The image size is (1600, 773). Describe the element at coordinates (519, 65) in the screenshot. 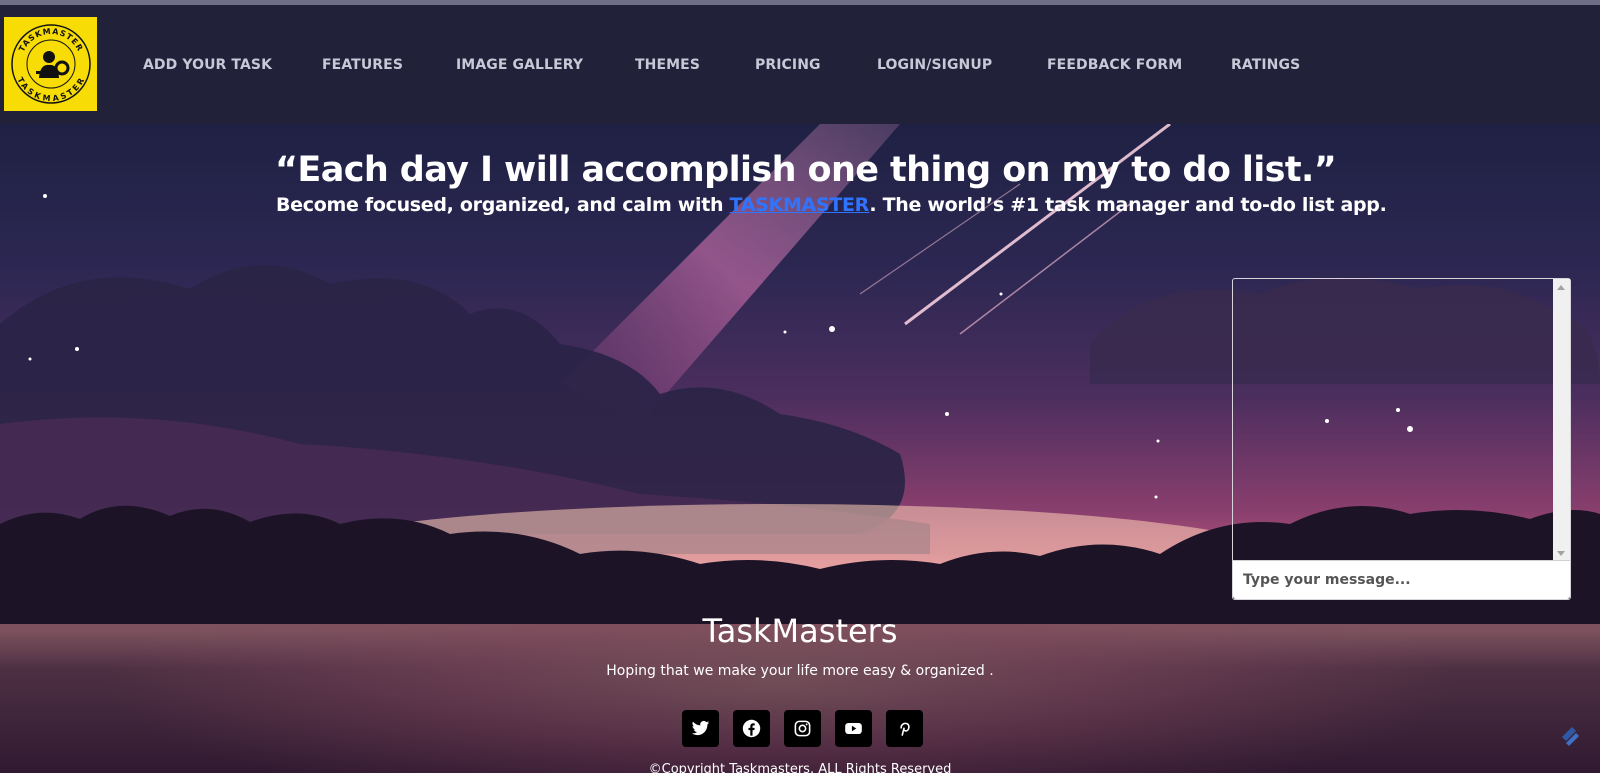

I see `nav-image-gallery: IMAGE GALLERY` at that location.